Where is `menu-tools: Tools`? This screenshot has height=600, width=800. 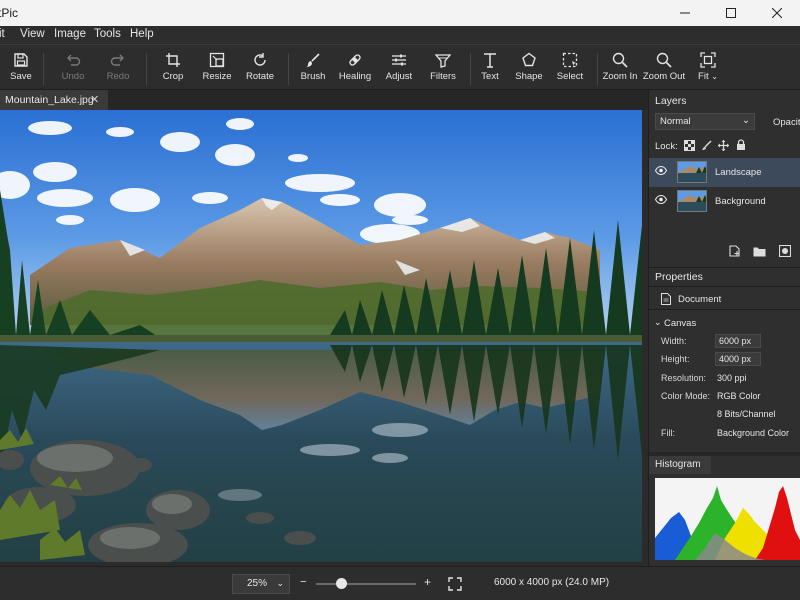
menu-tools: Tools is located at coordinates (107, 34).